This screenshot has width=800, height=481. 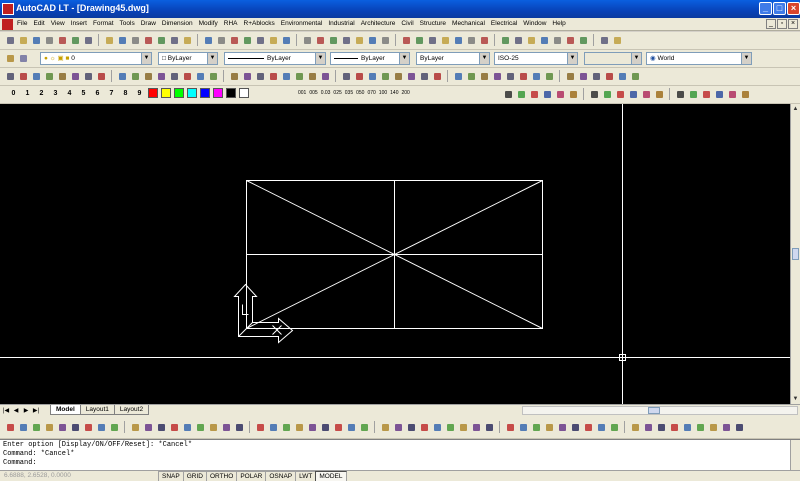 I want to click on status-osnap-button: OSNAP, so click(x=281, y=476).